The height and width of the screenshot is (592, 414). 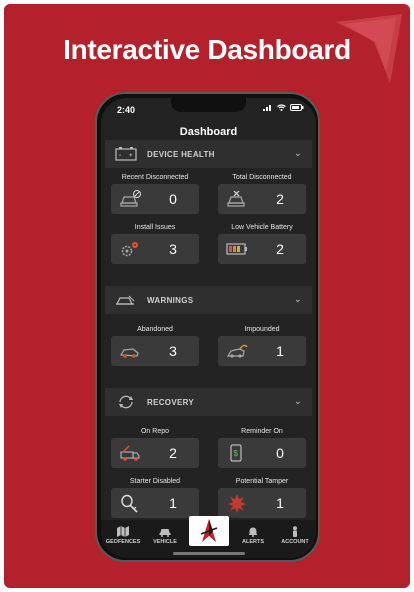 What do you see at coordinates (208, 402) in the screenshot?
I see `section-header-recovery: RECOVERY ⌄` at bounding box center [208, 402].